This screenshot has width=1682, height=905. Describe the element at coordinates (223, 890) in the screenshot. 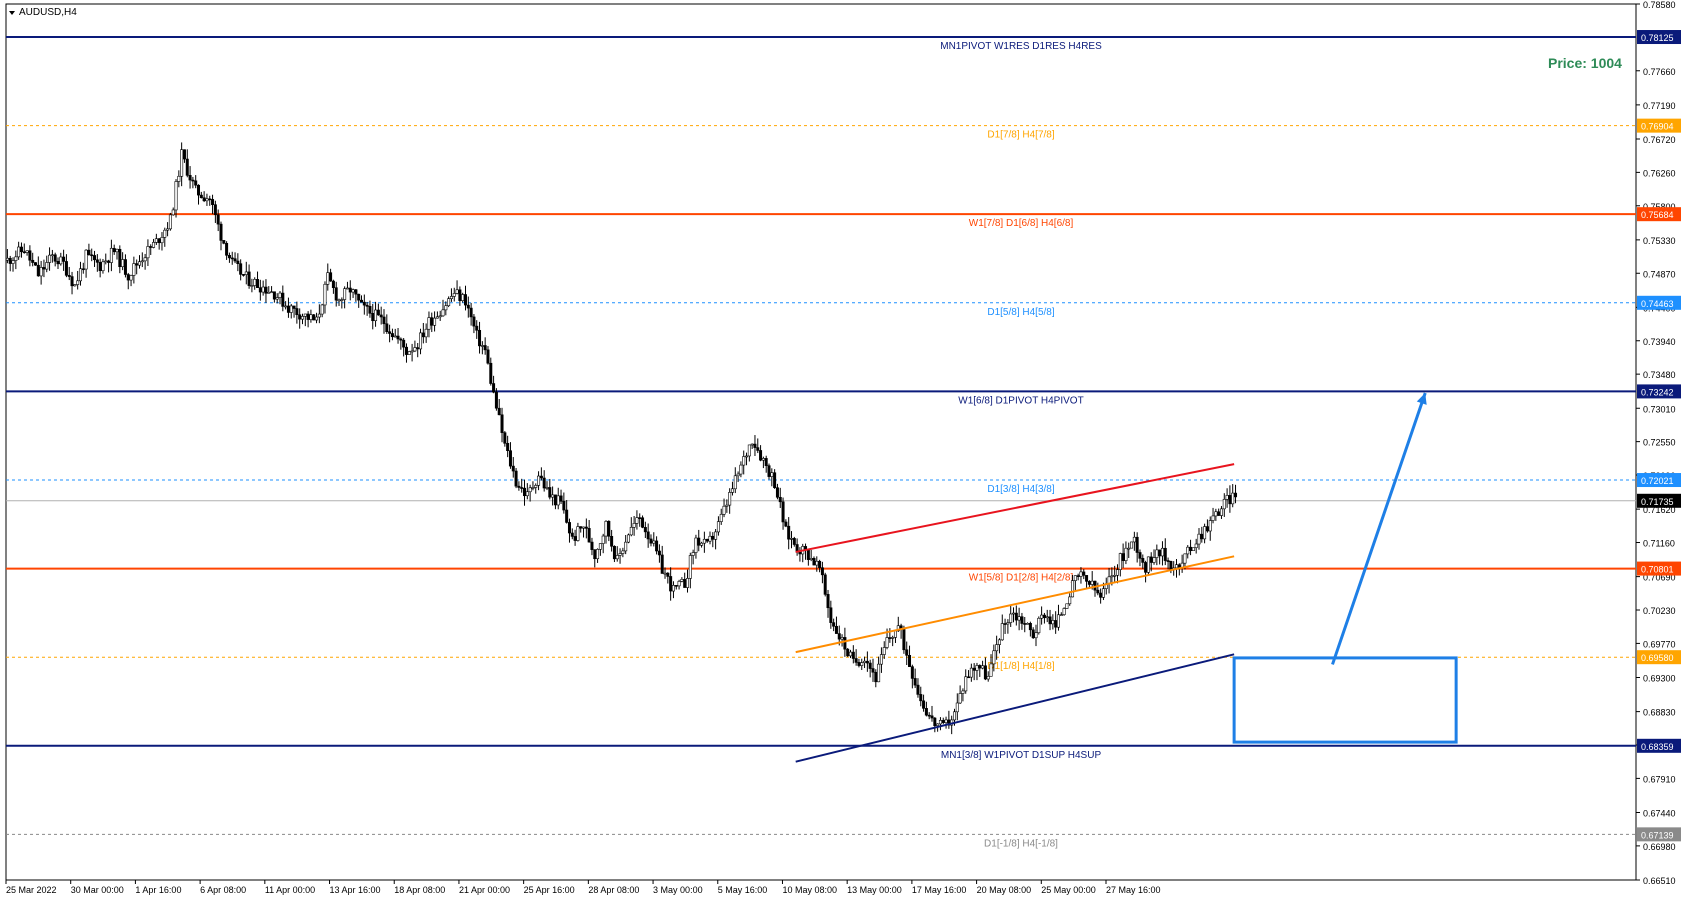

I see `x-tick-label: 6 Apr 08:00` at that location.